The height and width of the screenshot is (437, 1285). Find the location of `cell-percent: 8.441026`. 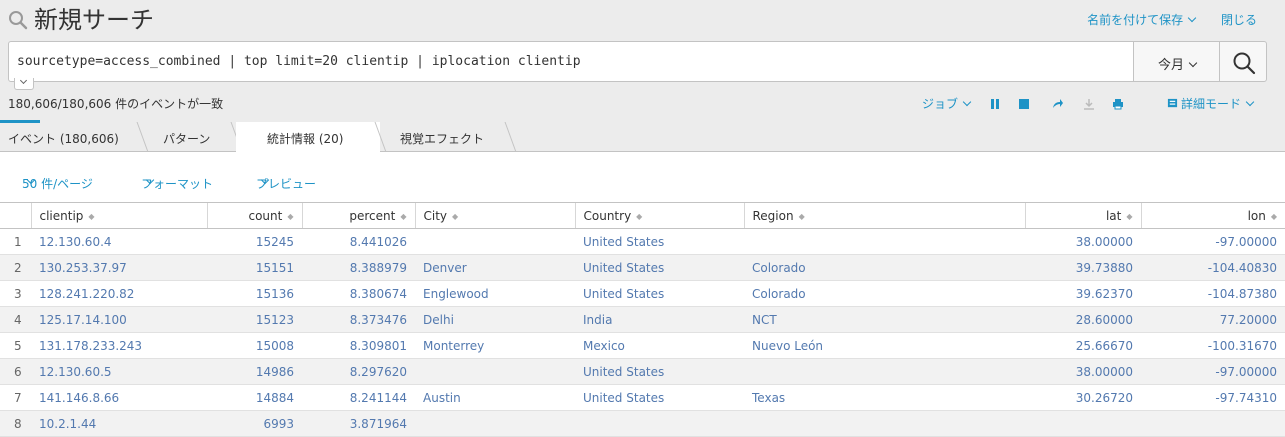

cell-percent: 8.441026 is located at coordinates (358, 241).